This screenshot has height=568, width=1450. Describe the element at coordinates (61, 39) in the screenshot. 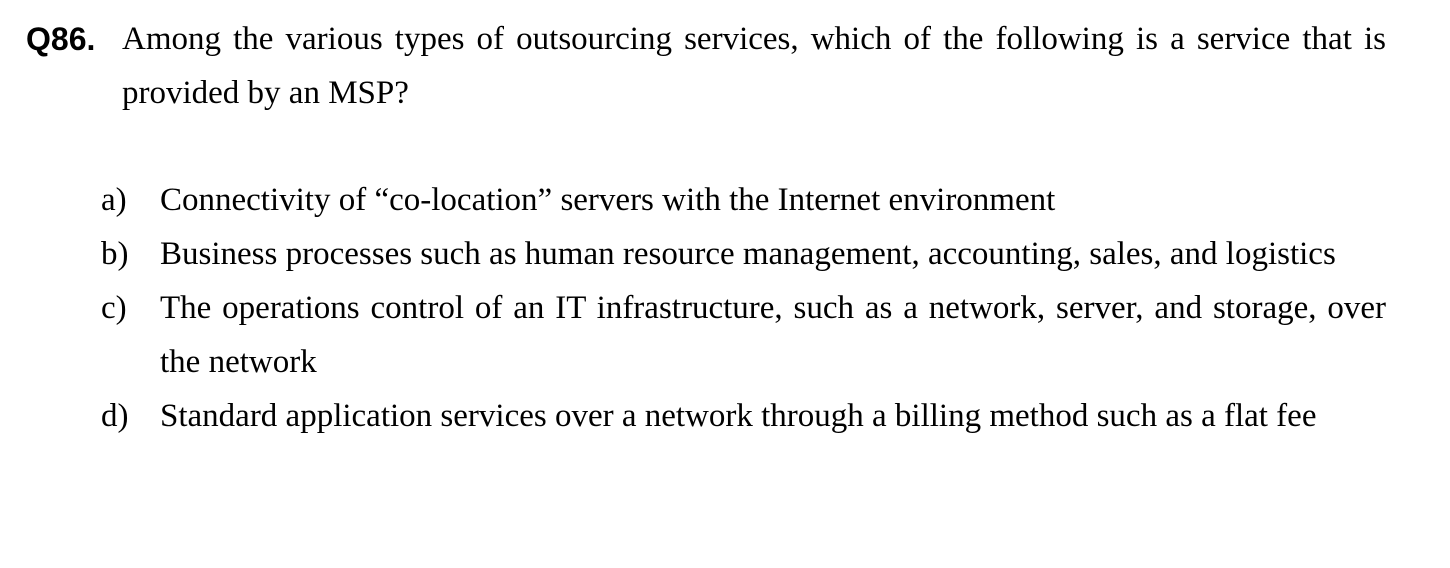

I see `question-number: Q86.` at that location.